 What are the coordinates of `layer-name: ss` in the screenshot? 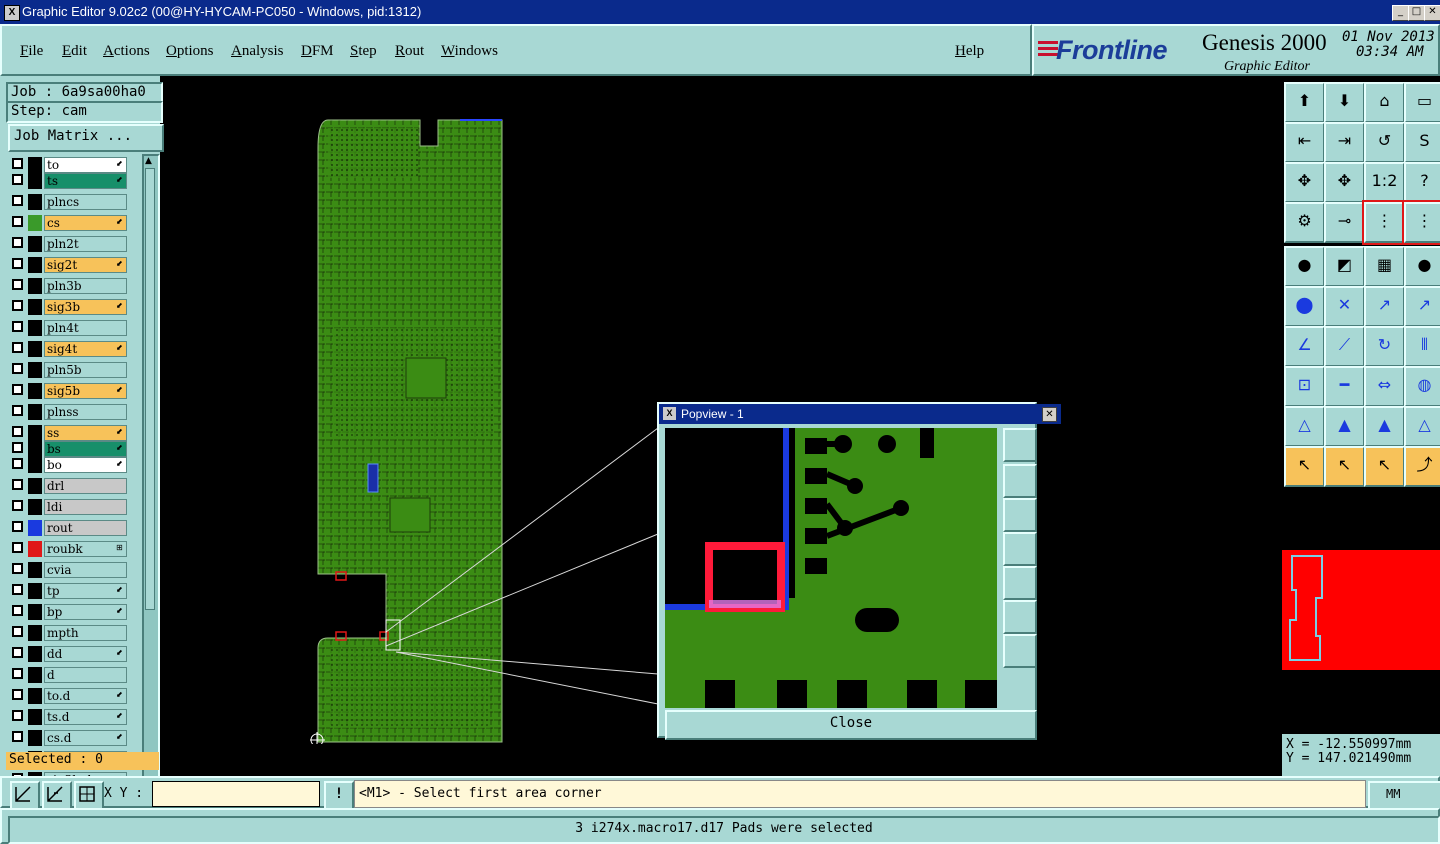 It's located at (85, 433).